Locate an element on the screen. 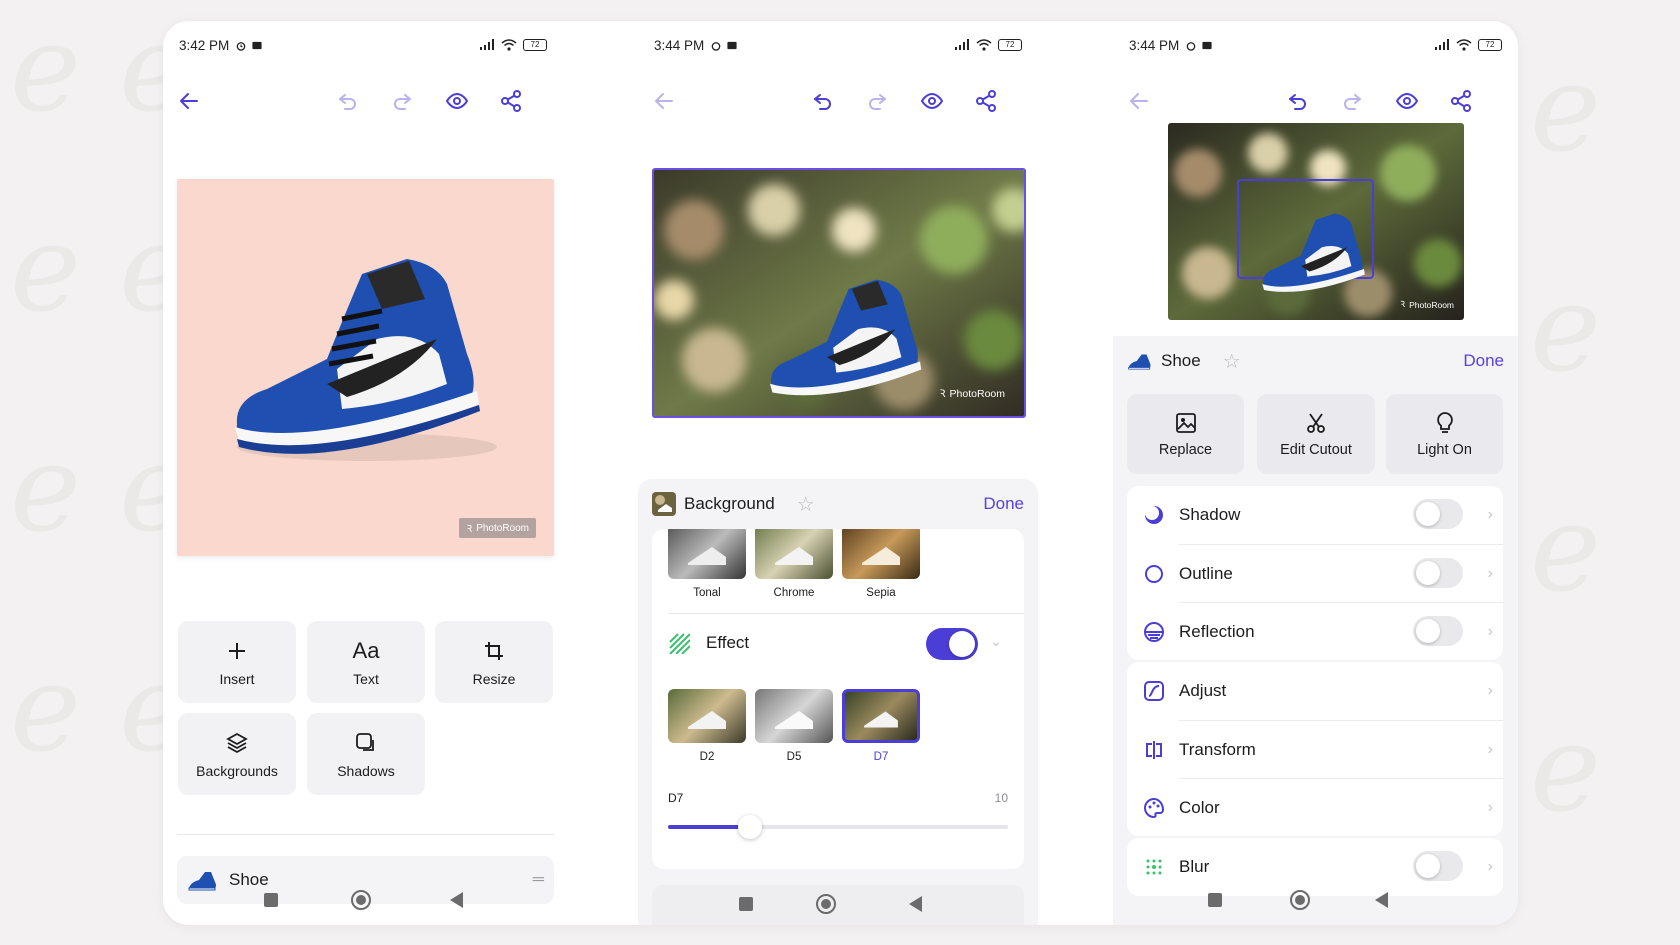 This screenshot has height=945, width=1680. undo-icon is located at coordinates (1297, 102).